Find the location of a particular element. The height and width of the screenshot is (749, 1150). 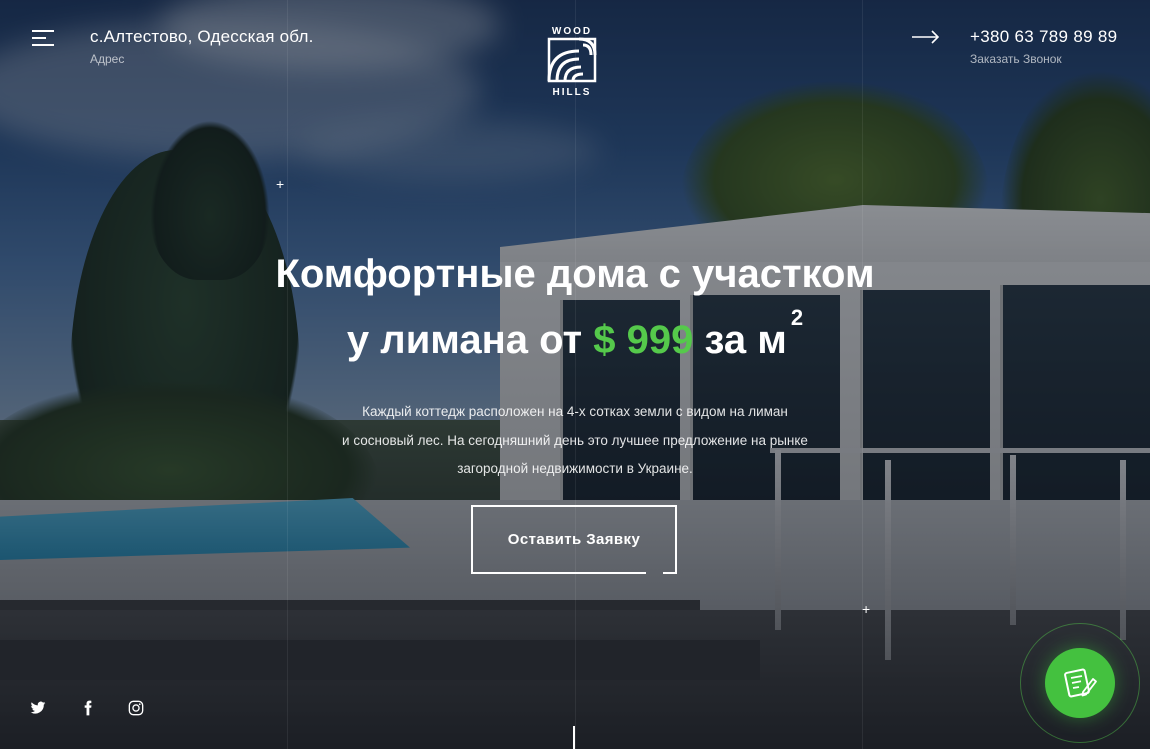

hero-title-line1: Комфортные дома с участком is located at coordinates (575, 274).